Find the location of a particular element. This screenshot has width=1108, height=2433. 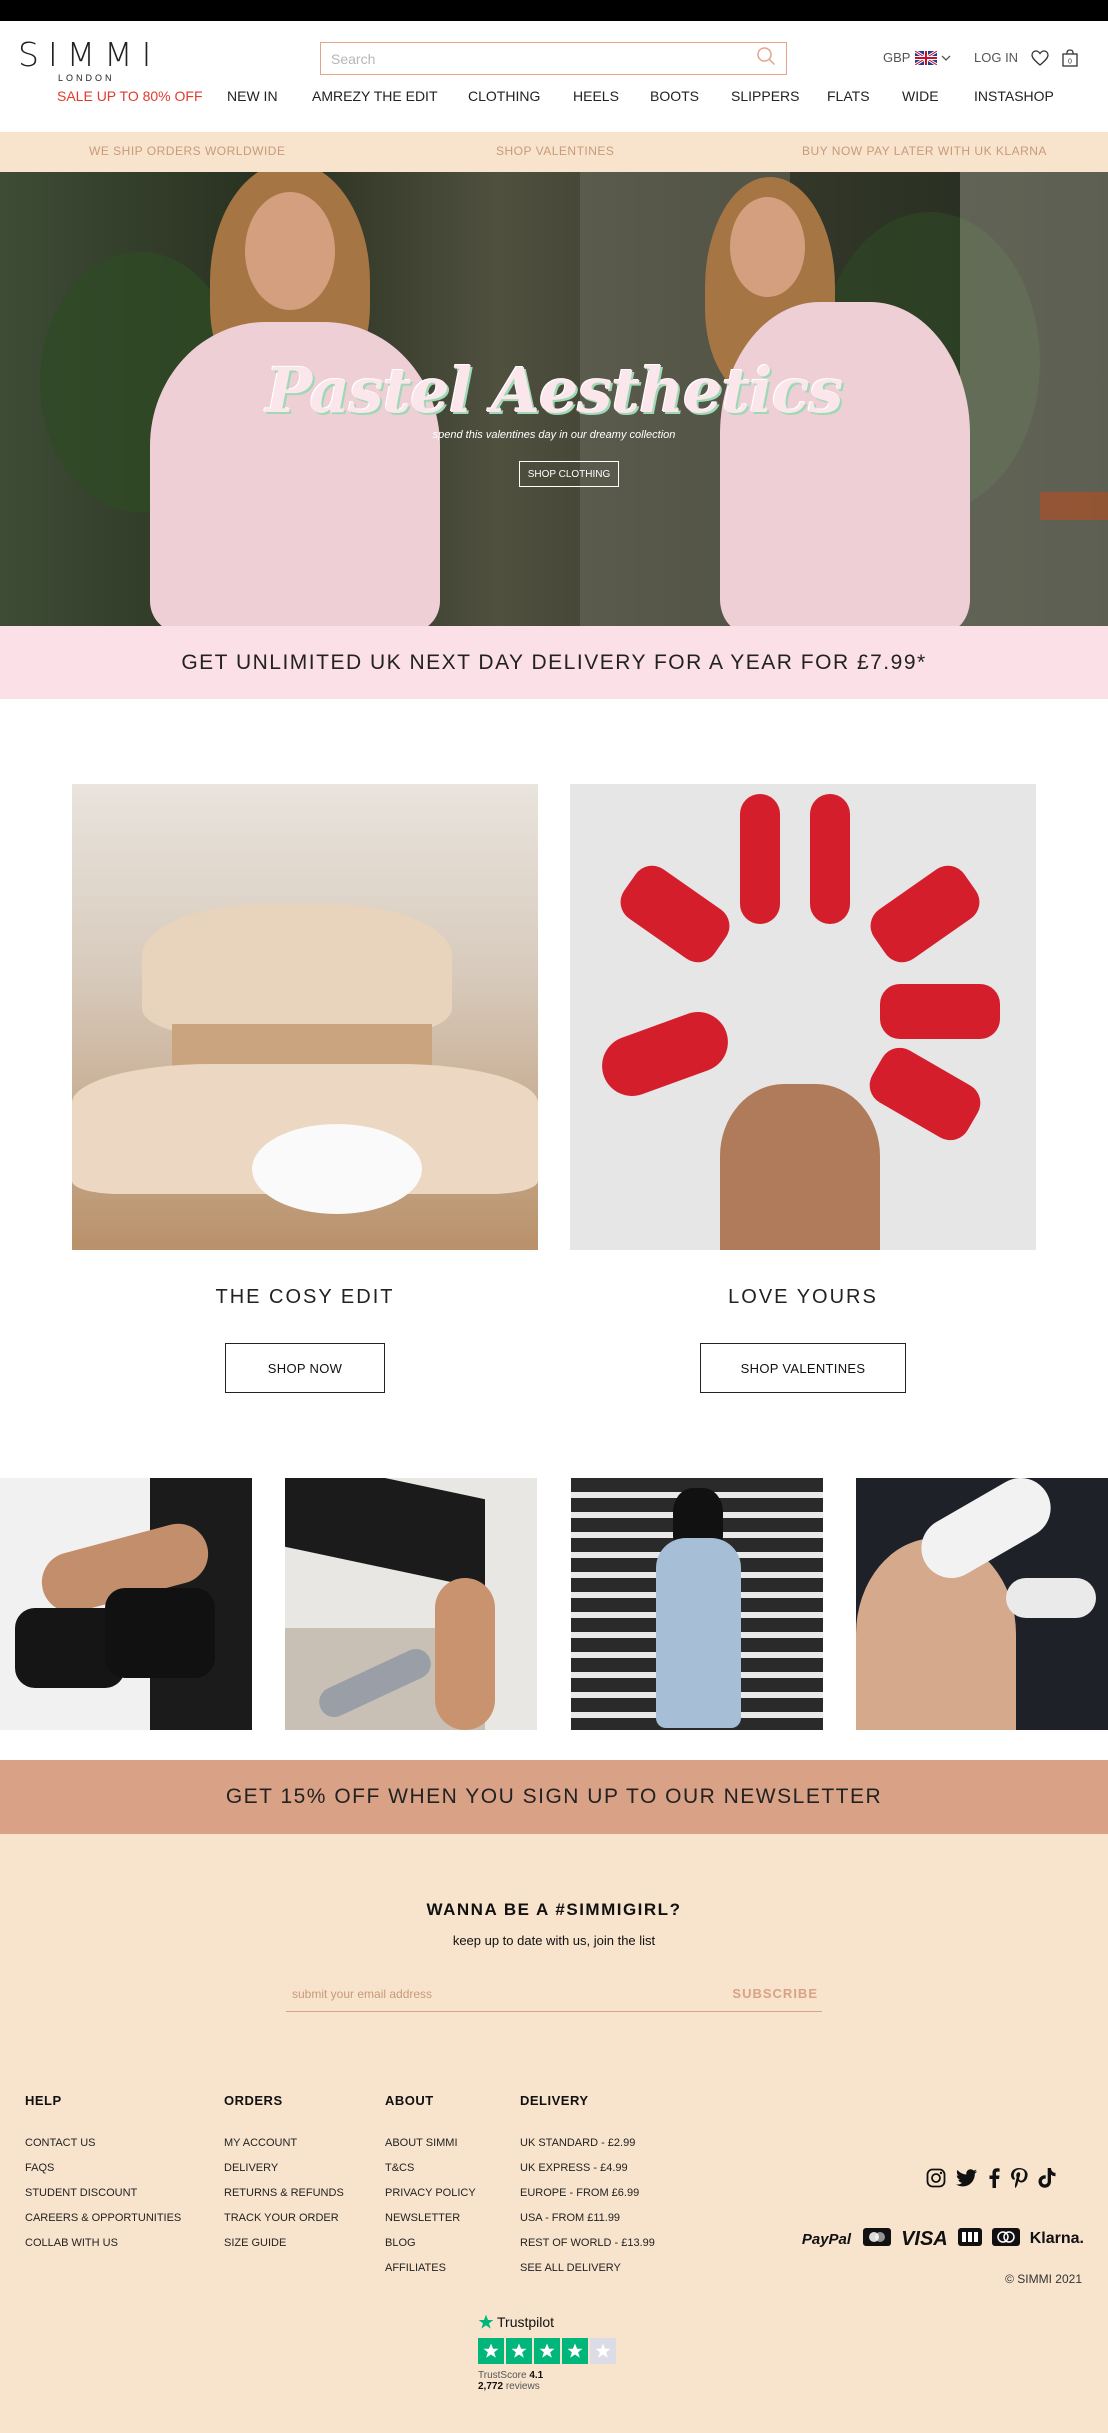

footer-link-student-discount: STUDENT DISCOUNT is located at coordinates (103, 2193).